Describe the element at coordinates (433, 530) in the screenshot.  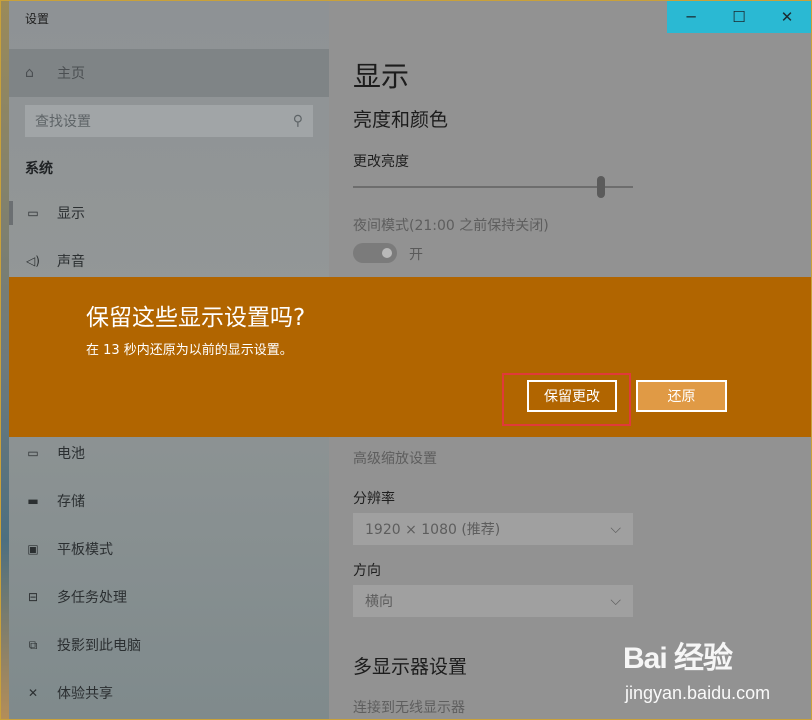
I see `resolution-value: 1920 × 1080 (推荐)` at that location.